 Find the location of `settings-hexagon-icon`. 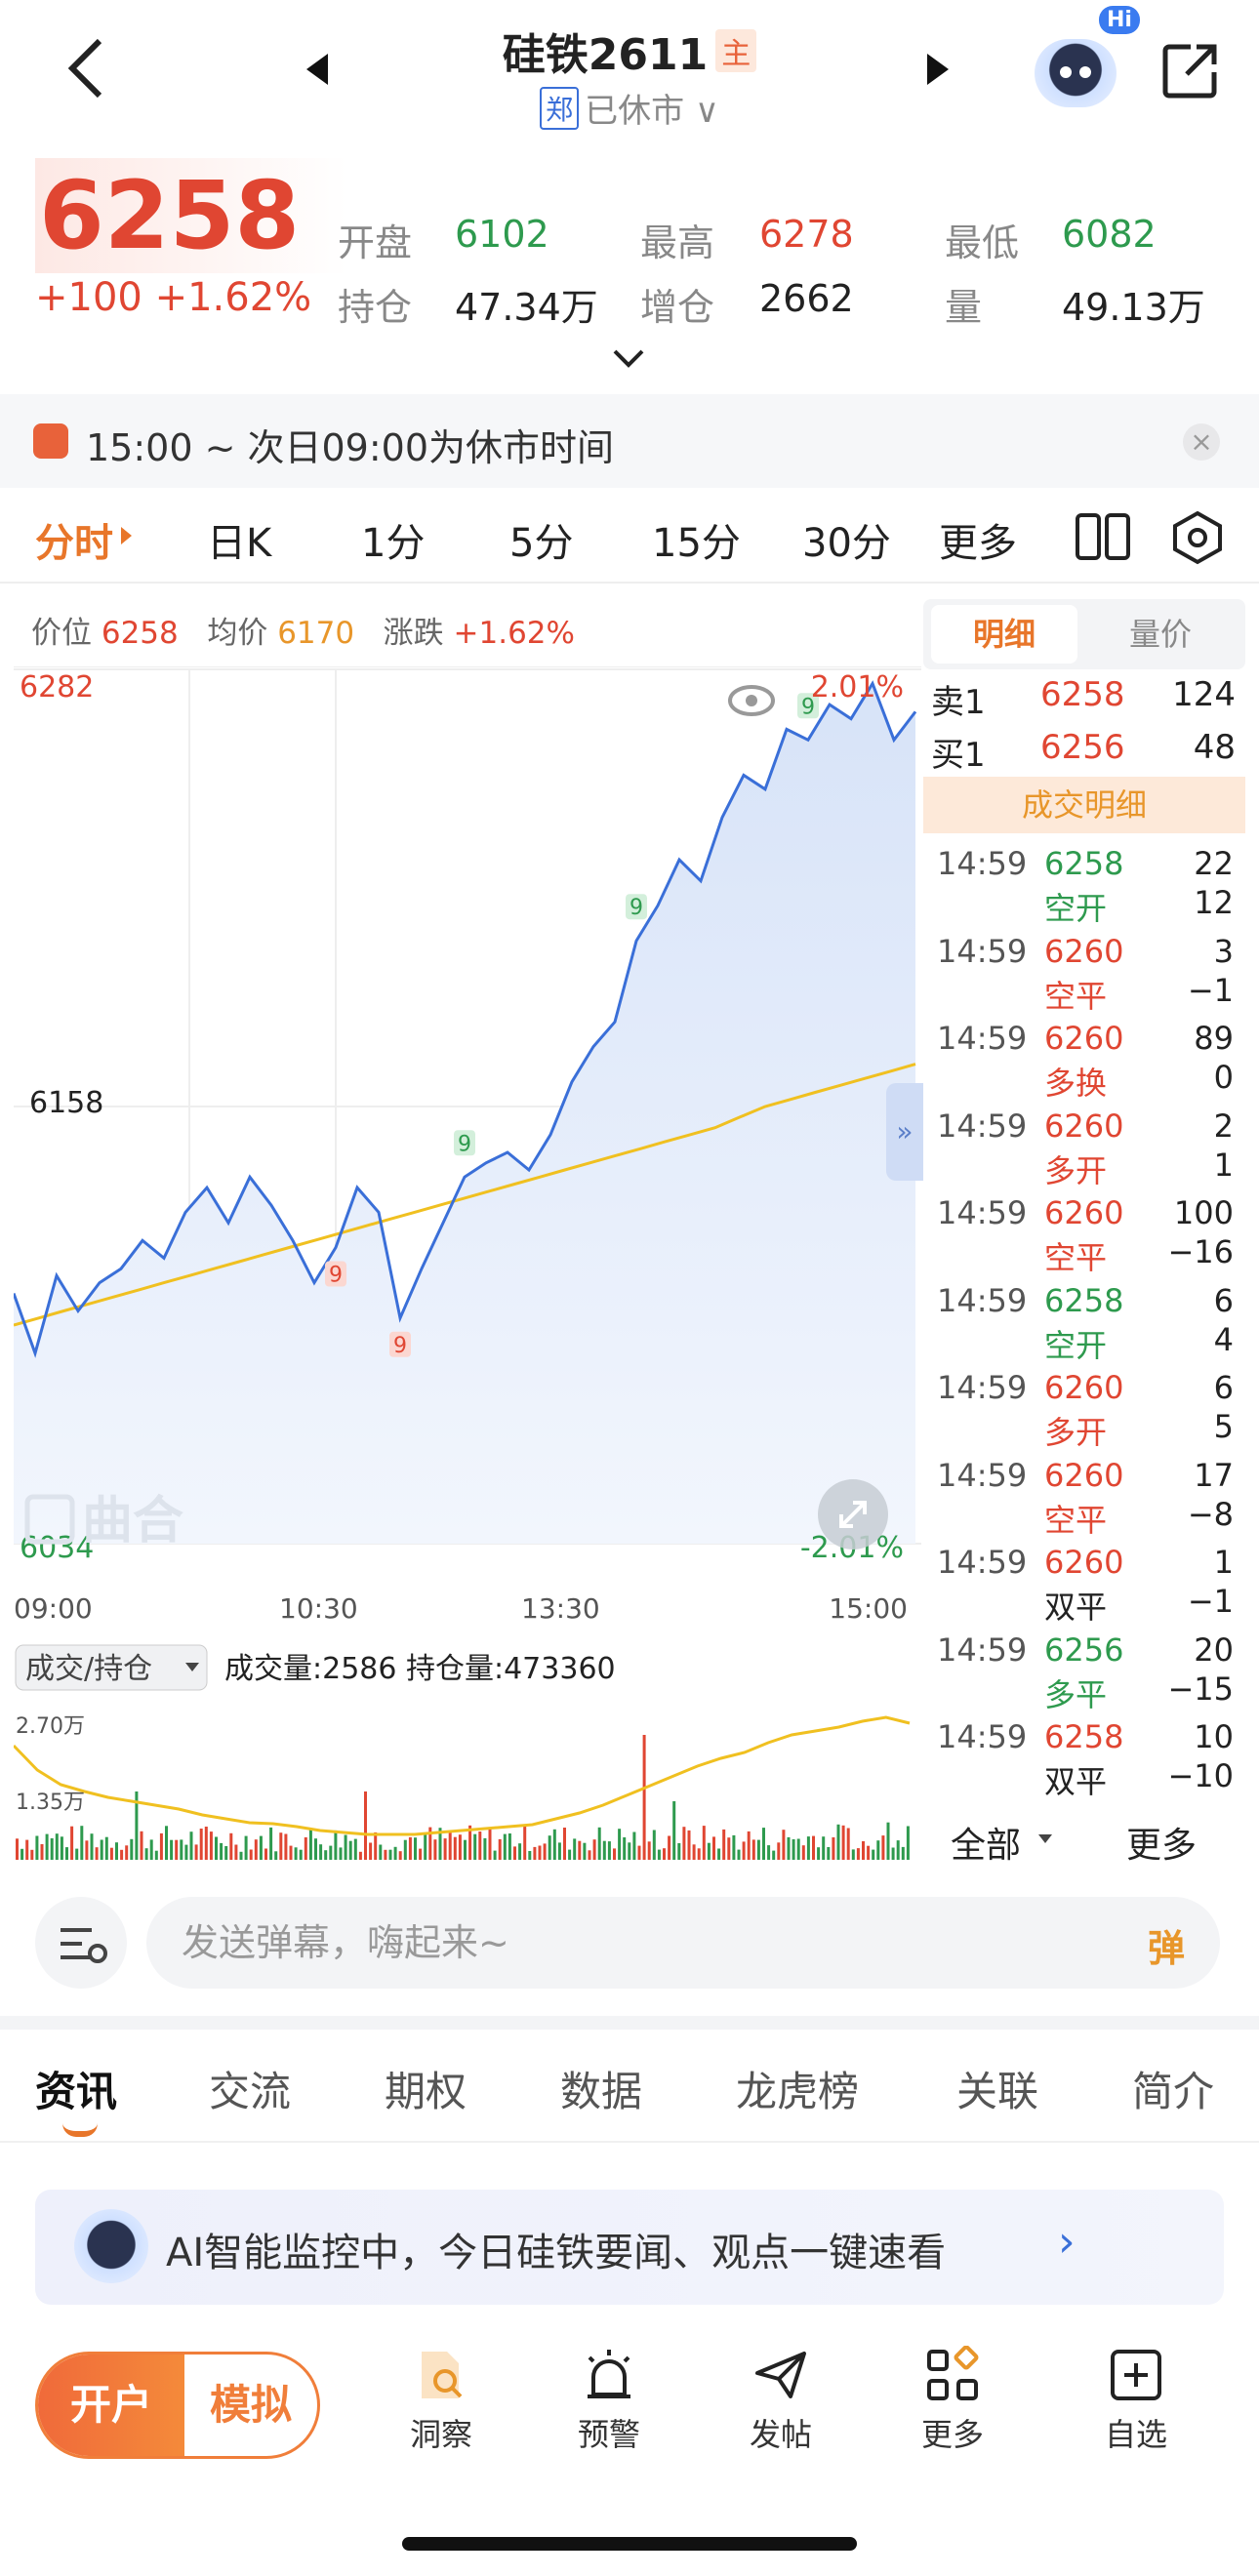

settings-hexagon-icon is located at coordinates (1197, 537).